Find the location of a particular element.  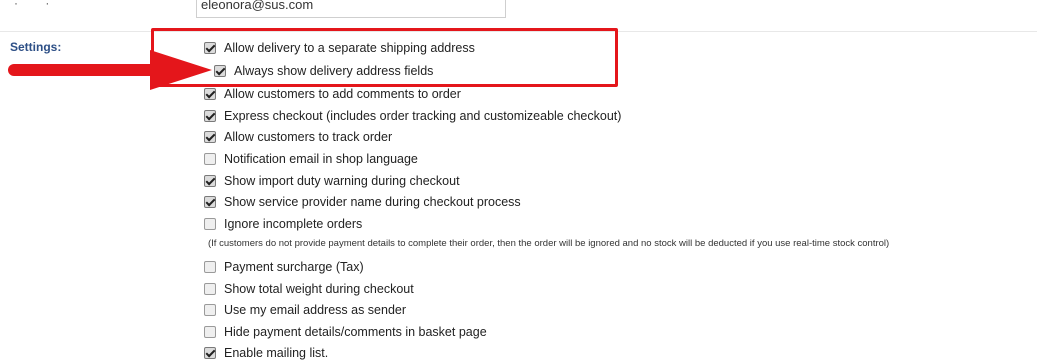

option-email-sender: Use my email address as sender is located at coordinates (305, 310).